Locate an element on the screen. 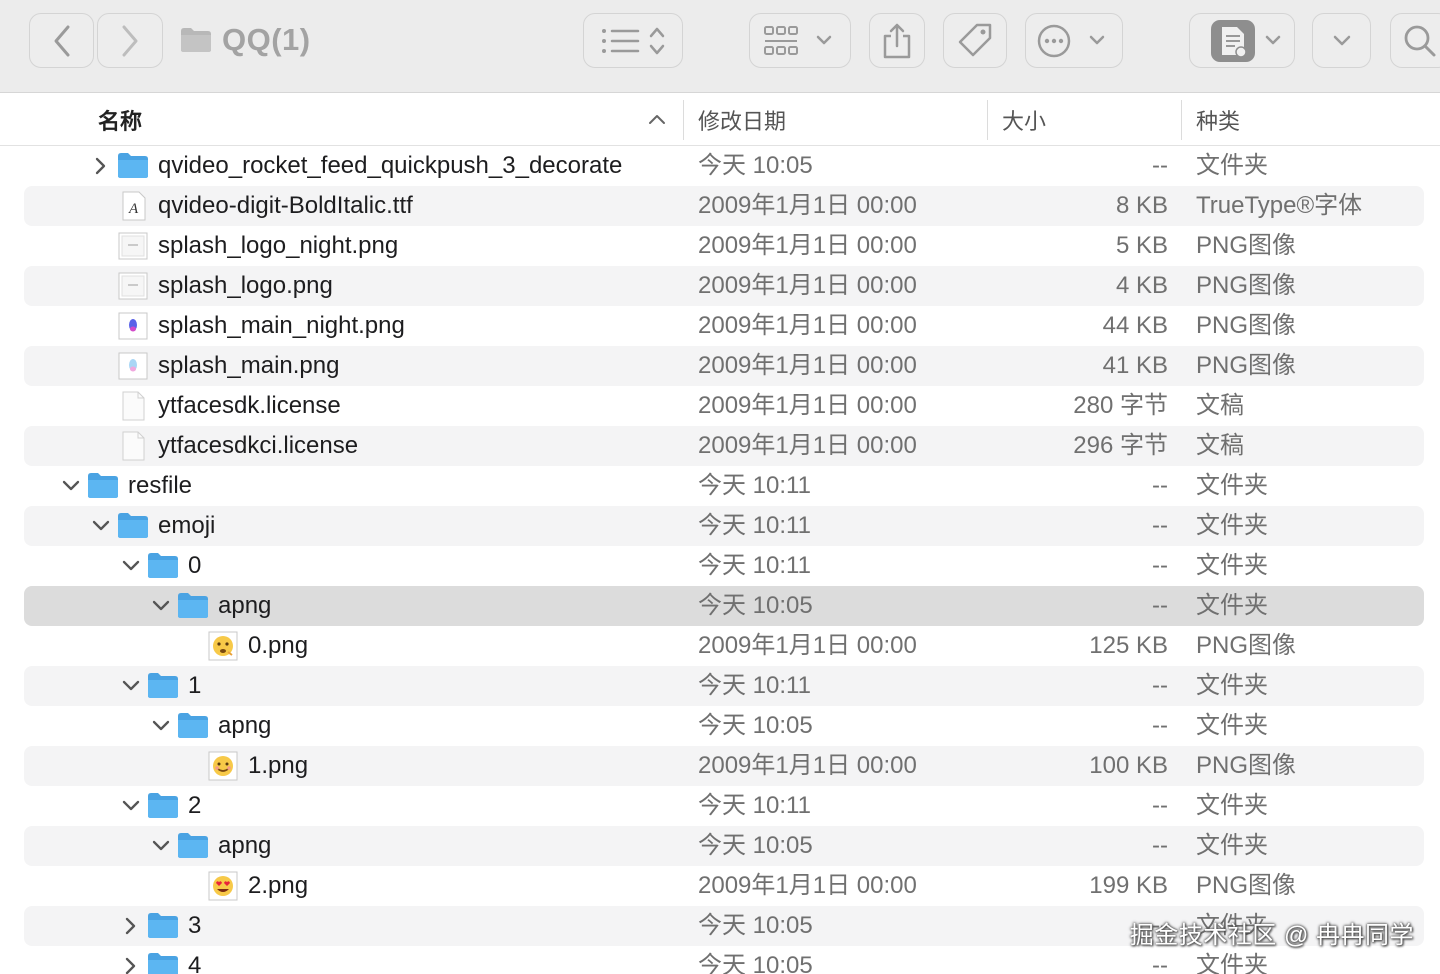 This screenshot has width=1440, height=974. window-title: QQ(1) is located at coordinates (245, 40).